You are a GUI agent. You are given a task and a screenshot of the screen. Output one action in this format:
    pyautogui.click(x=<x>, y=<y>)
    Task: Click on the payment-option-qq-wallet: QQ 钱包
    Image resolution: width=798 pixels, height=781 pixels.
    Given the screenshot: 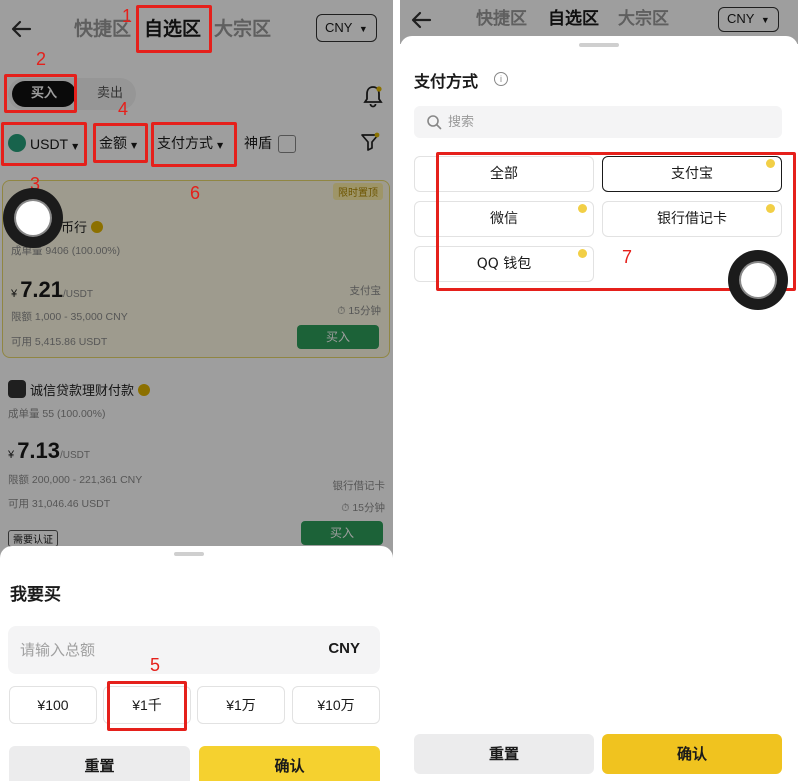 What is the action you would take?
    pyautogui.click(x=504, y=264)
    